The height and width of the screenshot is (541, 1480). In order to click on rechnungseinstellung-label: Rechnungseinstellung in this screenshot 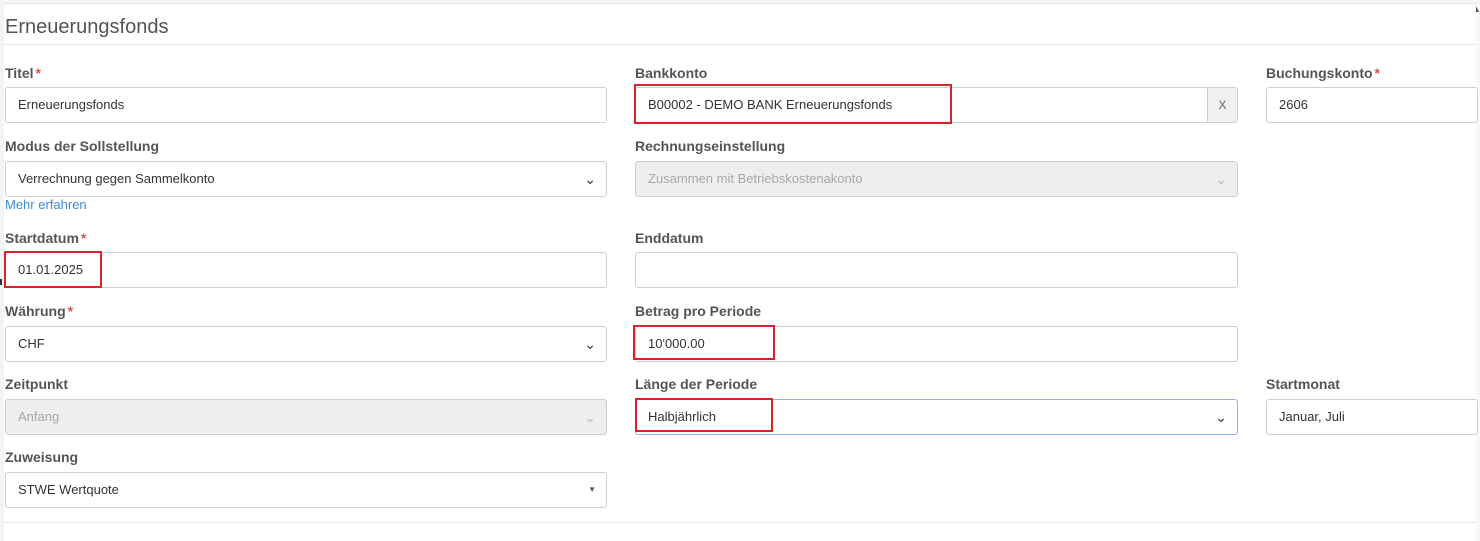, I will do `click(710, 146)`.